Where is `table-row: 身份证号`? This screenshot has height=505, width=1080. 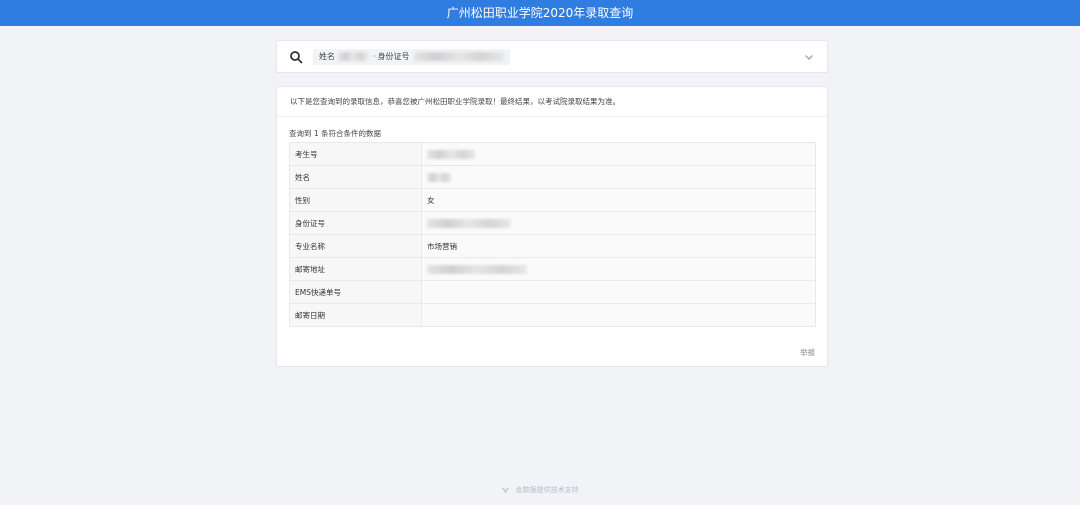 table-row: 身份证号 is located at coordinates (552, 223).